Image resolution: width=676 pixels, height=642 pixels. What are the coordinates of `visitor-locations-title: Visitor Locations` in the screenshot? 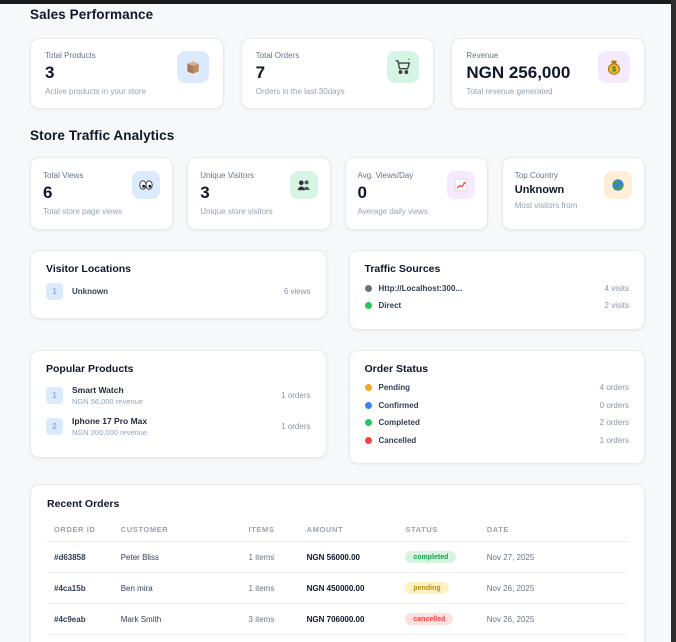 It's located at (88, 269).